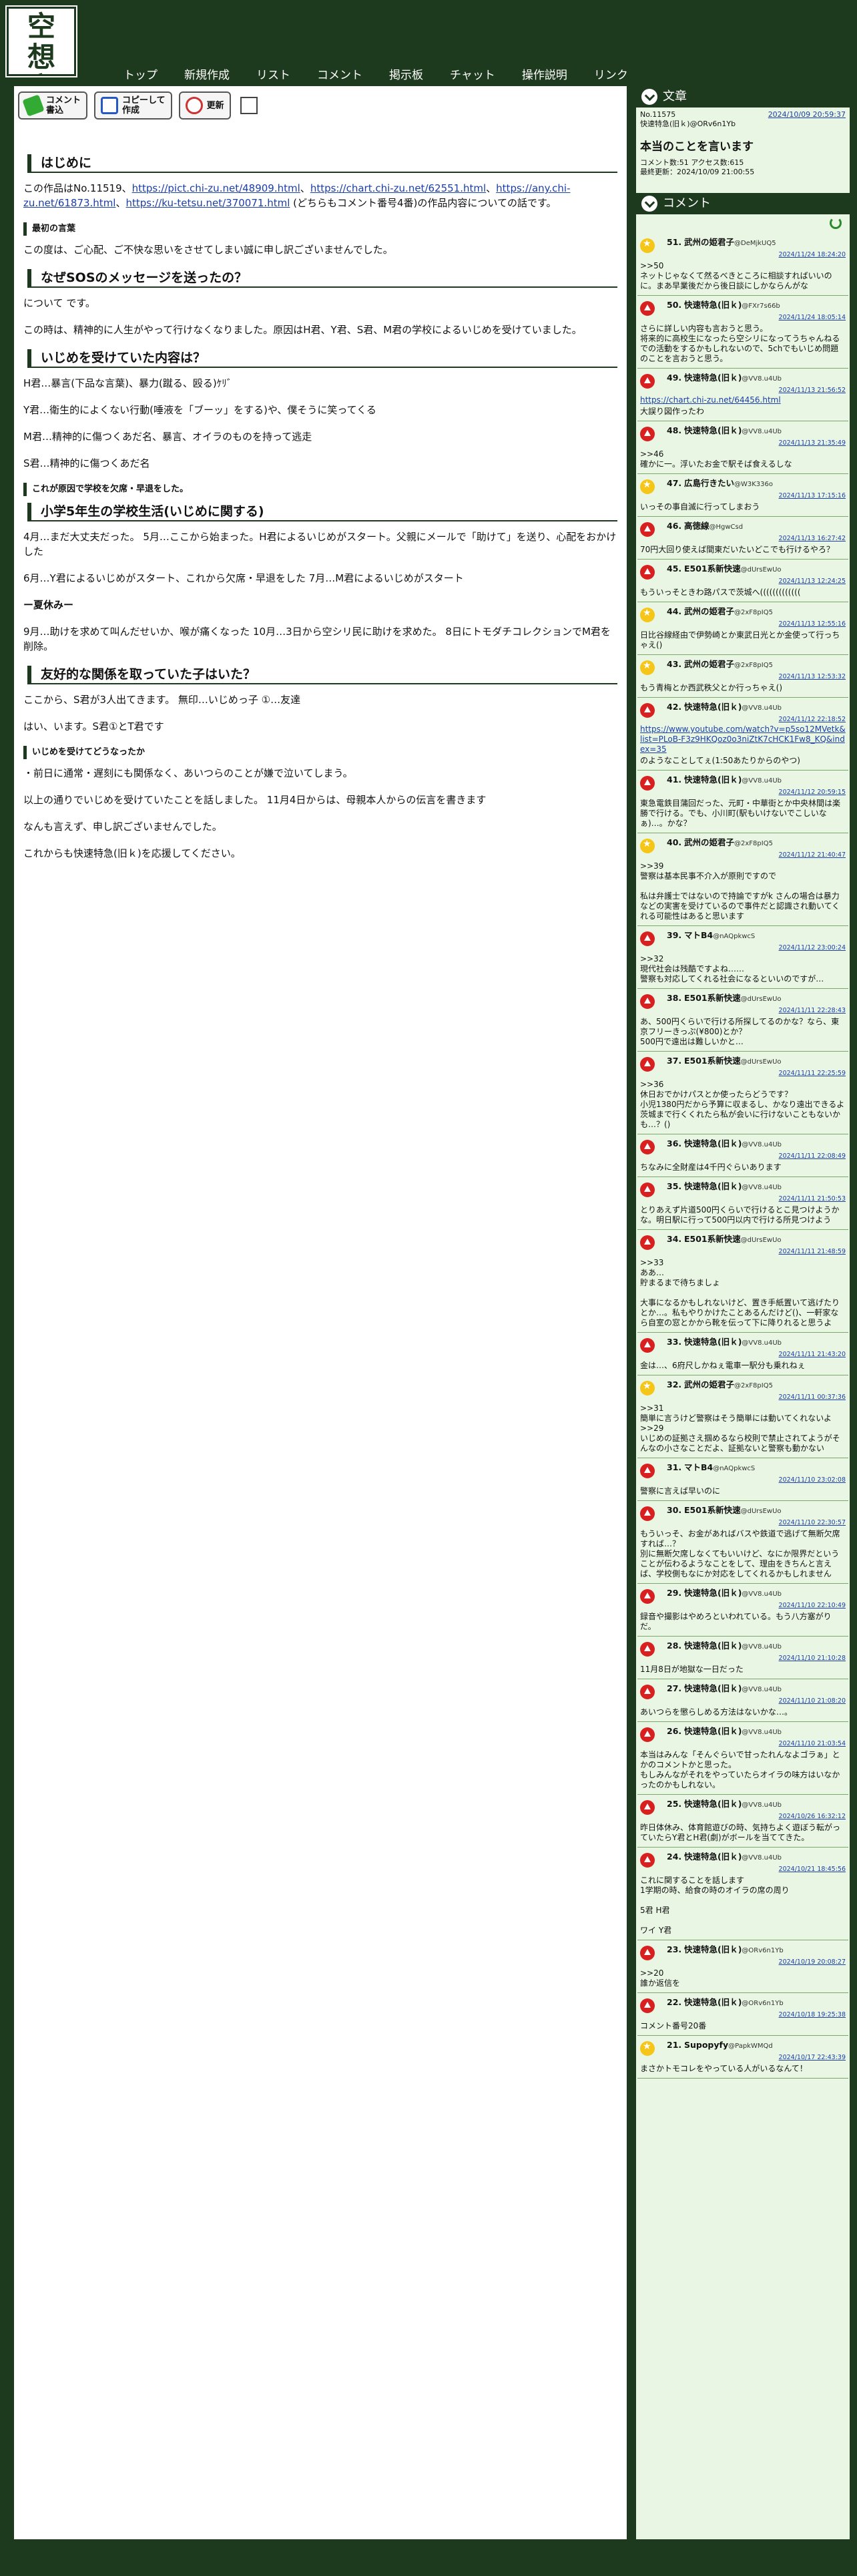 This screenshot has height=2576, width=857. Describe the element at coordinates (544, 73) in the screenshot. I see `nav-help: 操作説明` at that location.